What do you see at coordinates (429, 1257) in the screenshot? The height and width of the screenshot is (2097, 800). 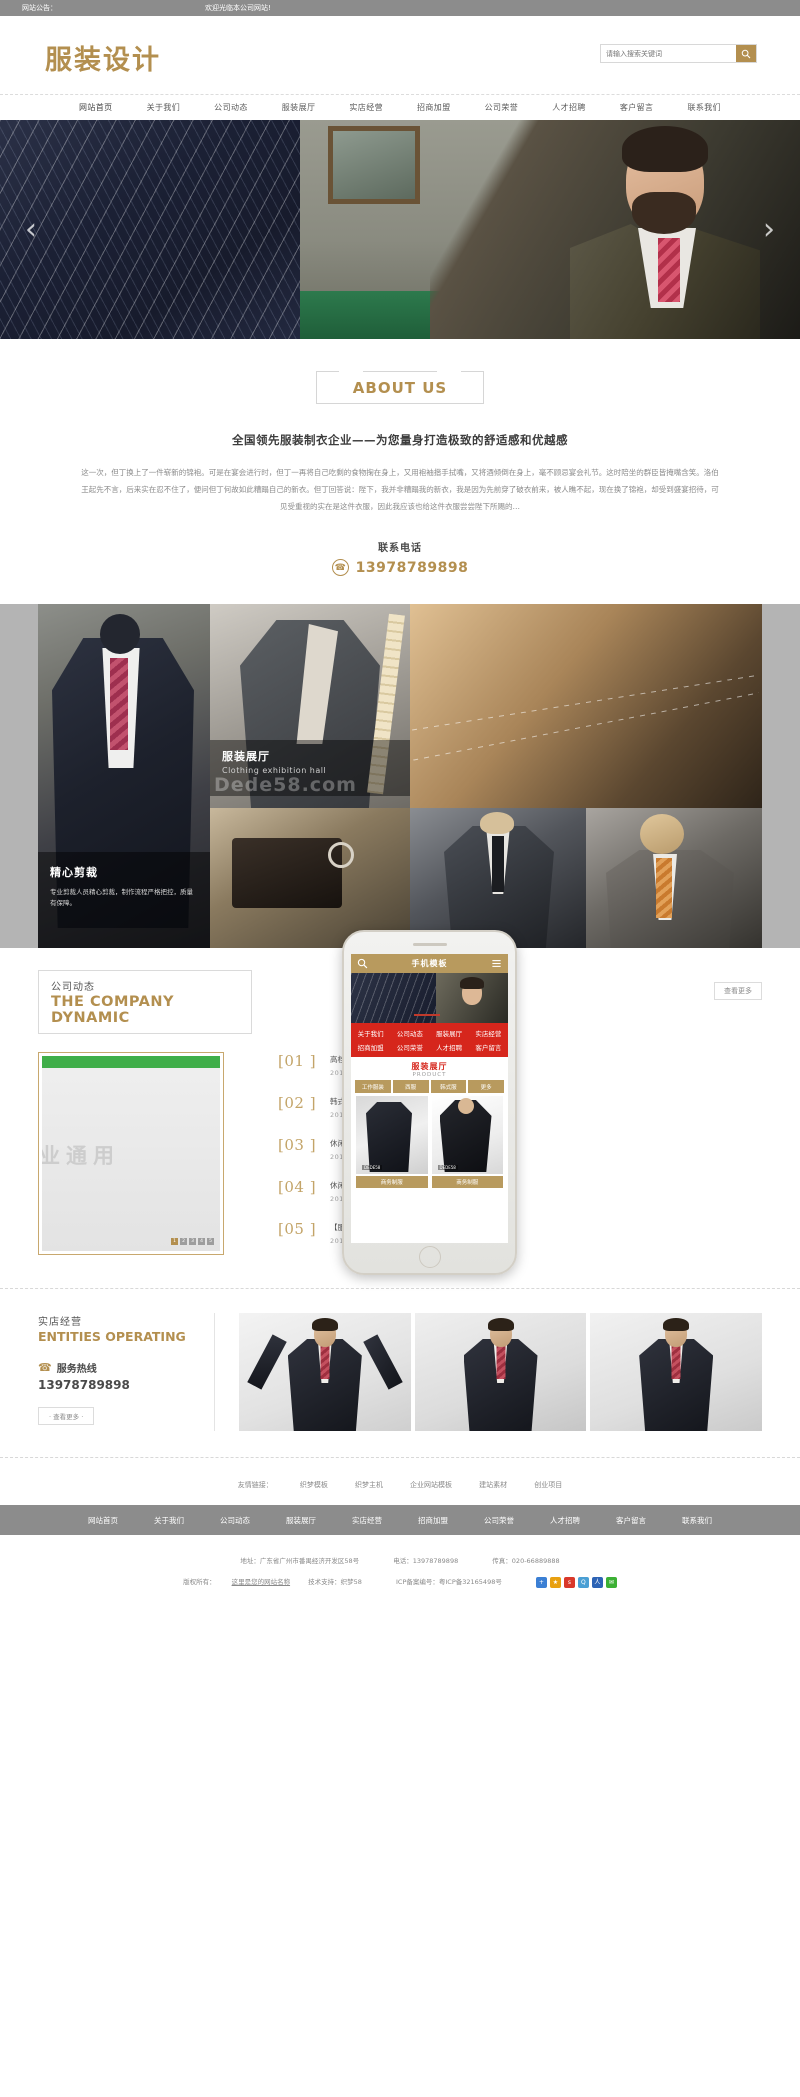 I see `phone-home-button` at bounding box center [429, 1257].